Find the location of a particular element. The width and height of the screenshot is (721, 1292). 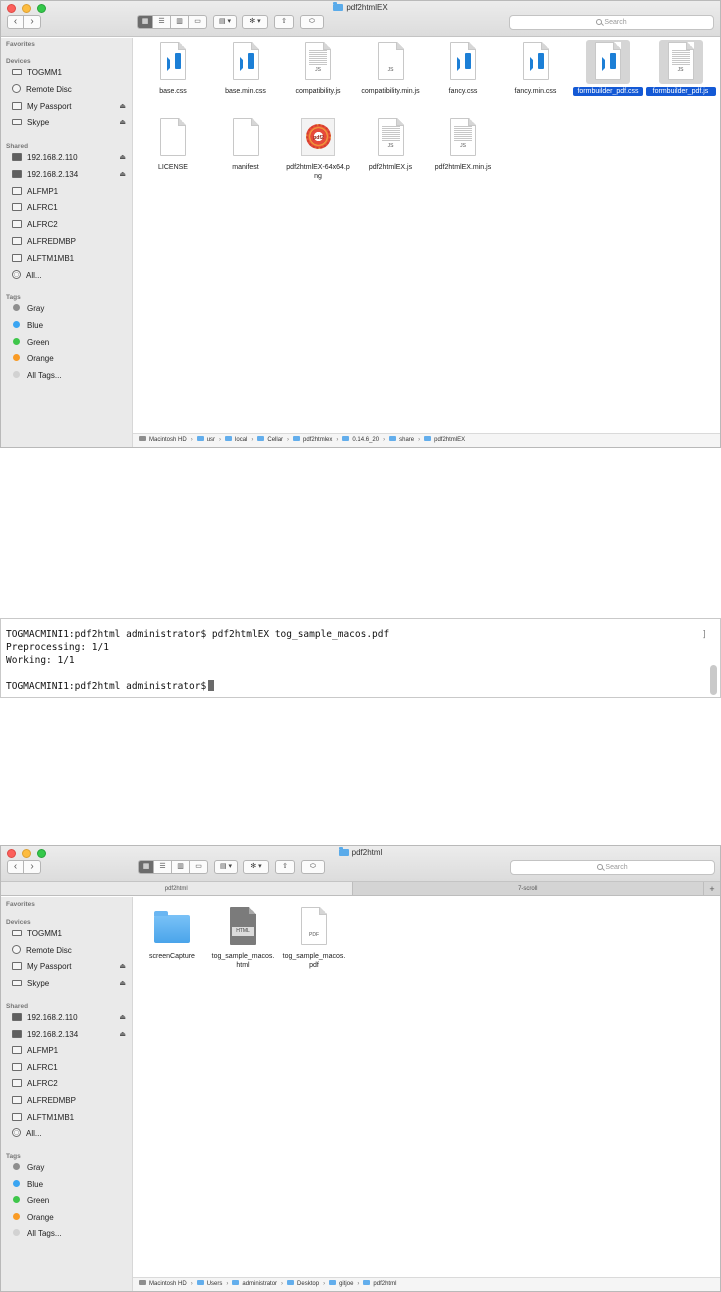

path-segment: Desktop is located at coordinates (303, 1284).